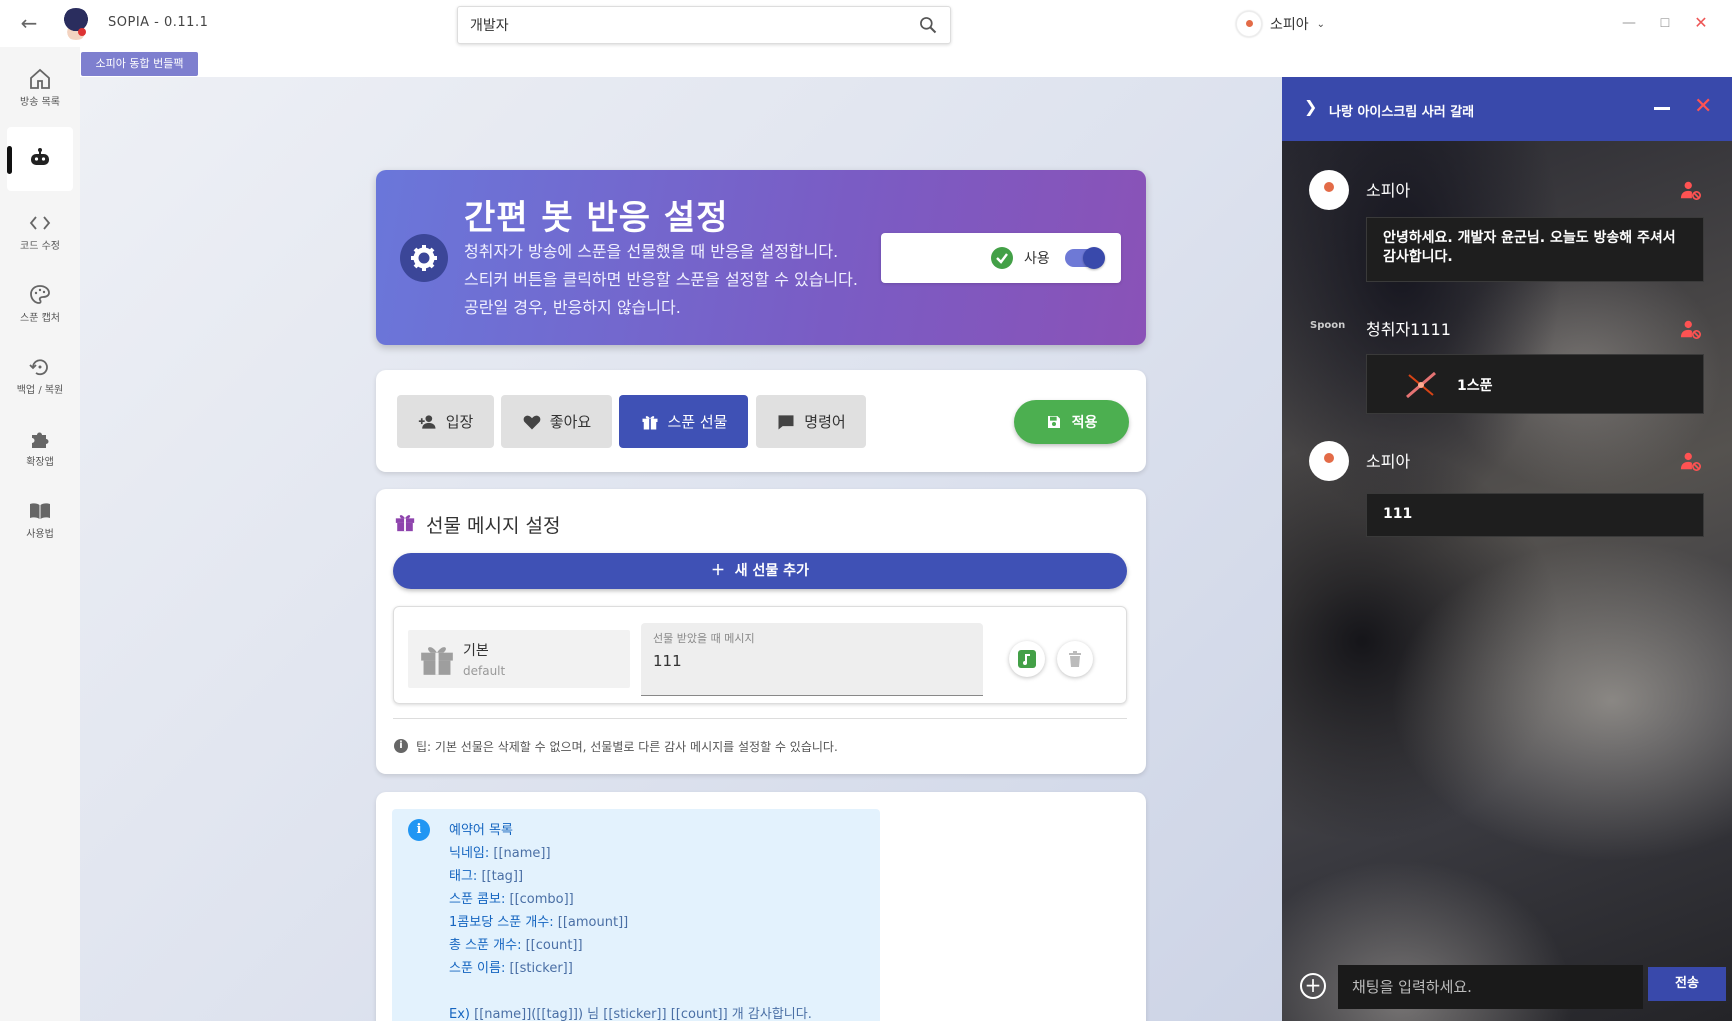 Image resolution: width=1732 pixels, height=1021 pixels. Describe the element at coordinates (1629, 23) in the screenshot. I see `minimize-button: —` at that location.